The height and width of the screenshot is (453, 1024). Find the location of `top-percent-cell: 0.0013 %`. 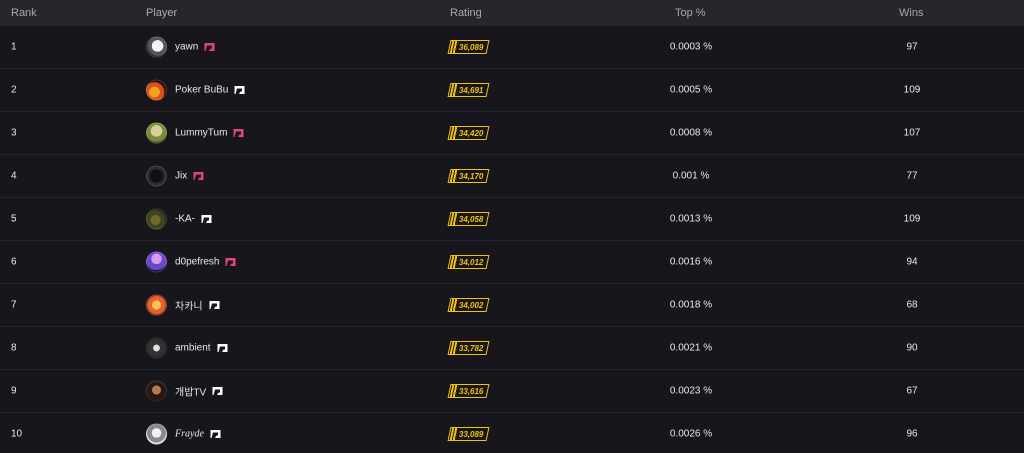

top-percent-cell: 0.0013 % is located at coordinates (691, 219).